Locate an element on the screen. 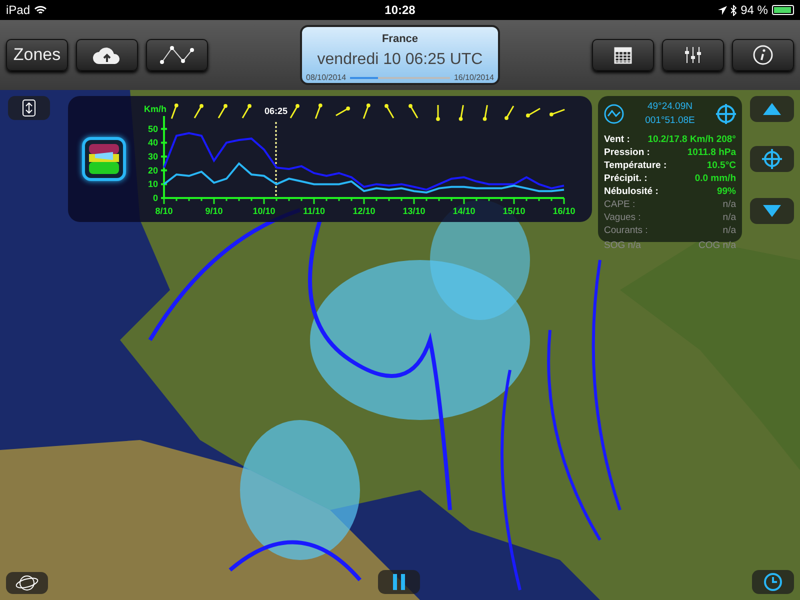 This screenshot has width=800, height=600. y-tick-label: 50 is located at coordinates (153, 129).